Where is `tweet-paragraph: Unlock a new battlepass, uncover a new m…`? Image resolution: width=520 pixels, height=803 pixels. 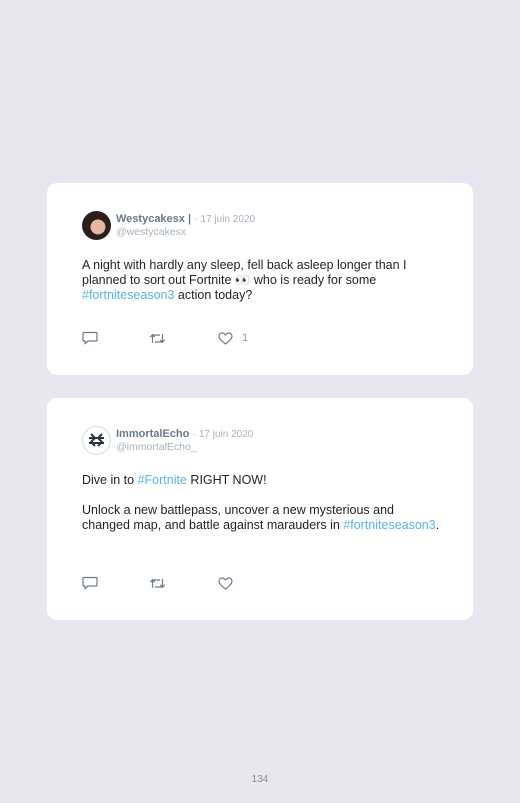 tweet-paragraph: Unlock a new battlepass, uncover a new m… is located at coordinates (262, 518).